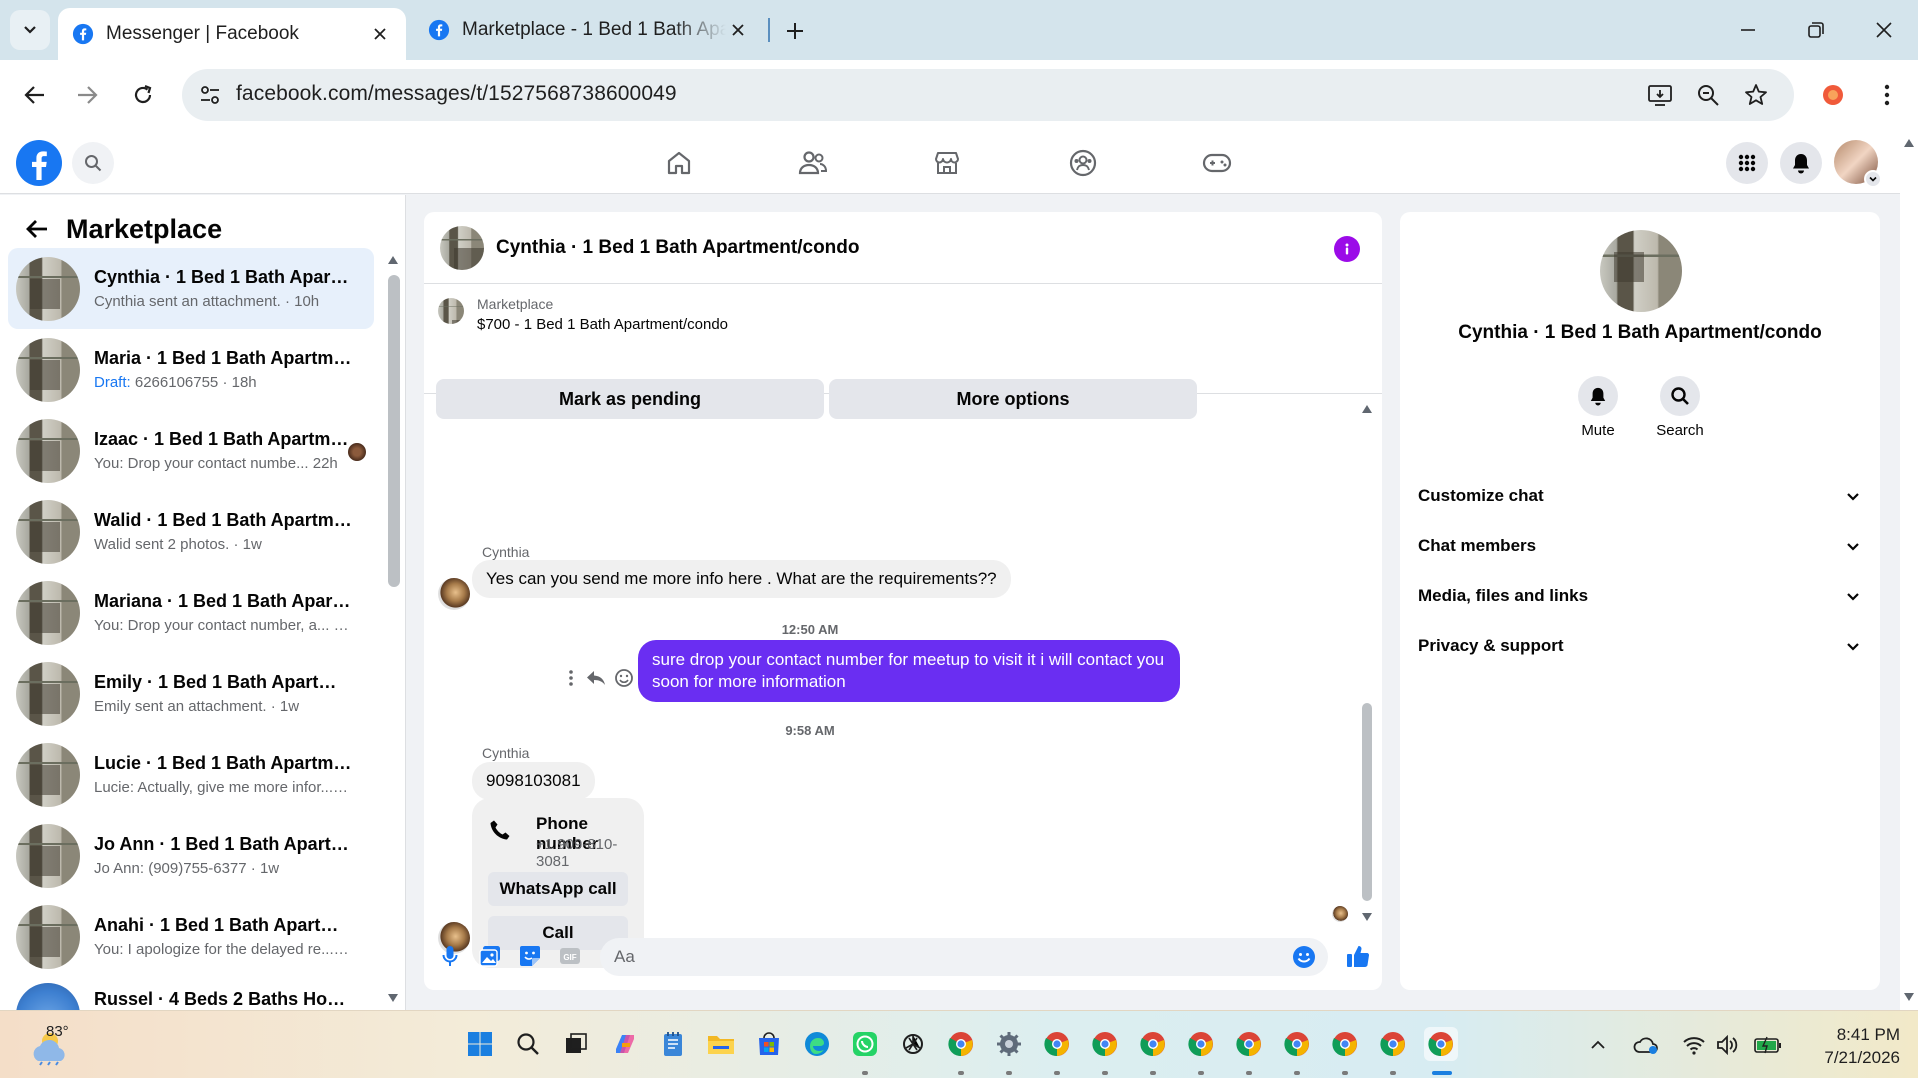 The image size is (1918, 1078). What do you see at coordinates (1646, 1045) in the screenshot?
I see `onedrive-icon` at bounding box center [1646, 1045].